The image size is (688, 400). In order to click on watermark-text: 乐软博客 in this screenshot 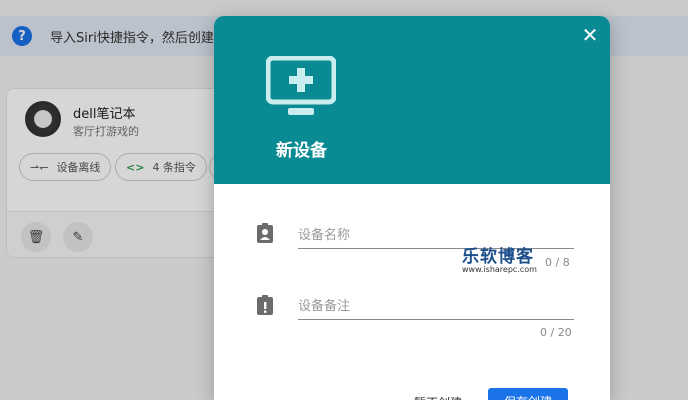, I will do `click(498, 257)`.